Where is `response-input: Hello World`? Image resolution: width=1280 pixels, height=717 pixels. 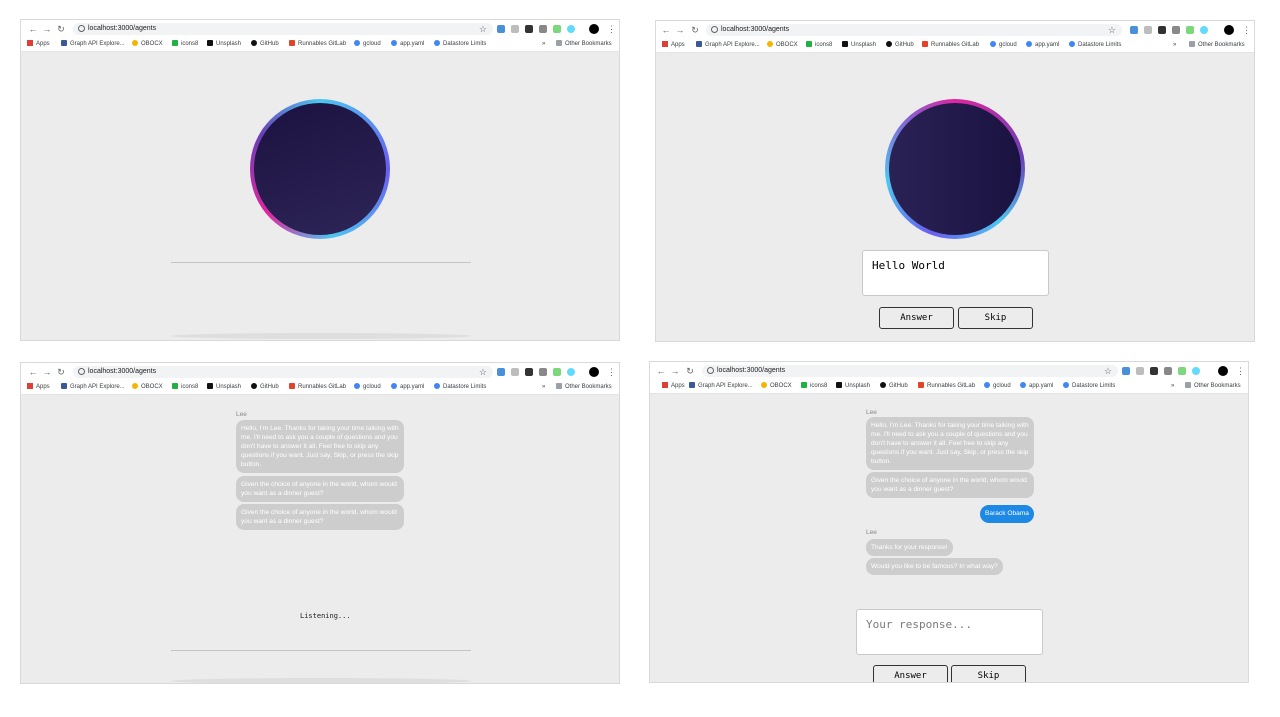 response-input: Hello World is located at coordinates (955, 273).